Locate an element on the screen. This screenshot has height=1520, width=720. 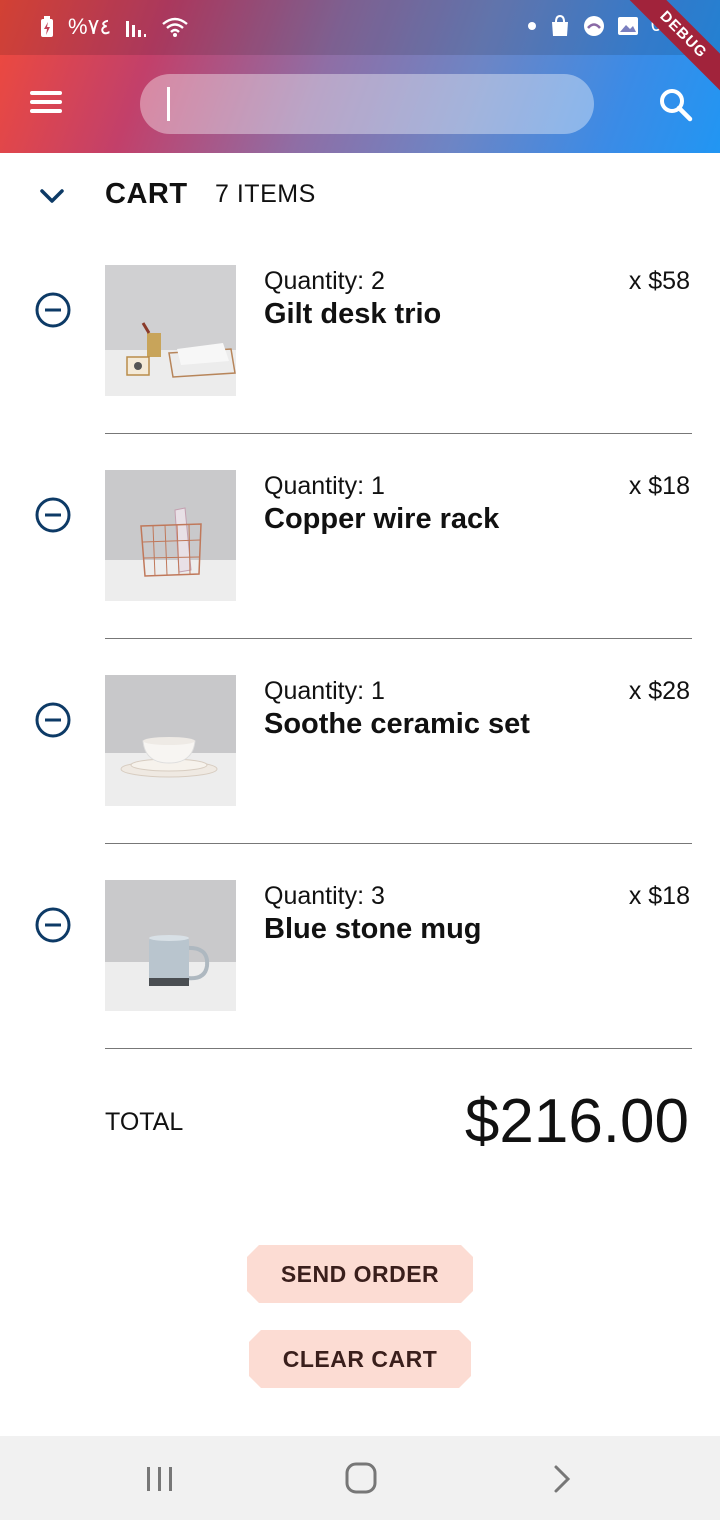
item-name: Soothe ceramic set is located at coordinates (397, 724).